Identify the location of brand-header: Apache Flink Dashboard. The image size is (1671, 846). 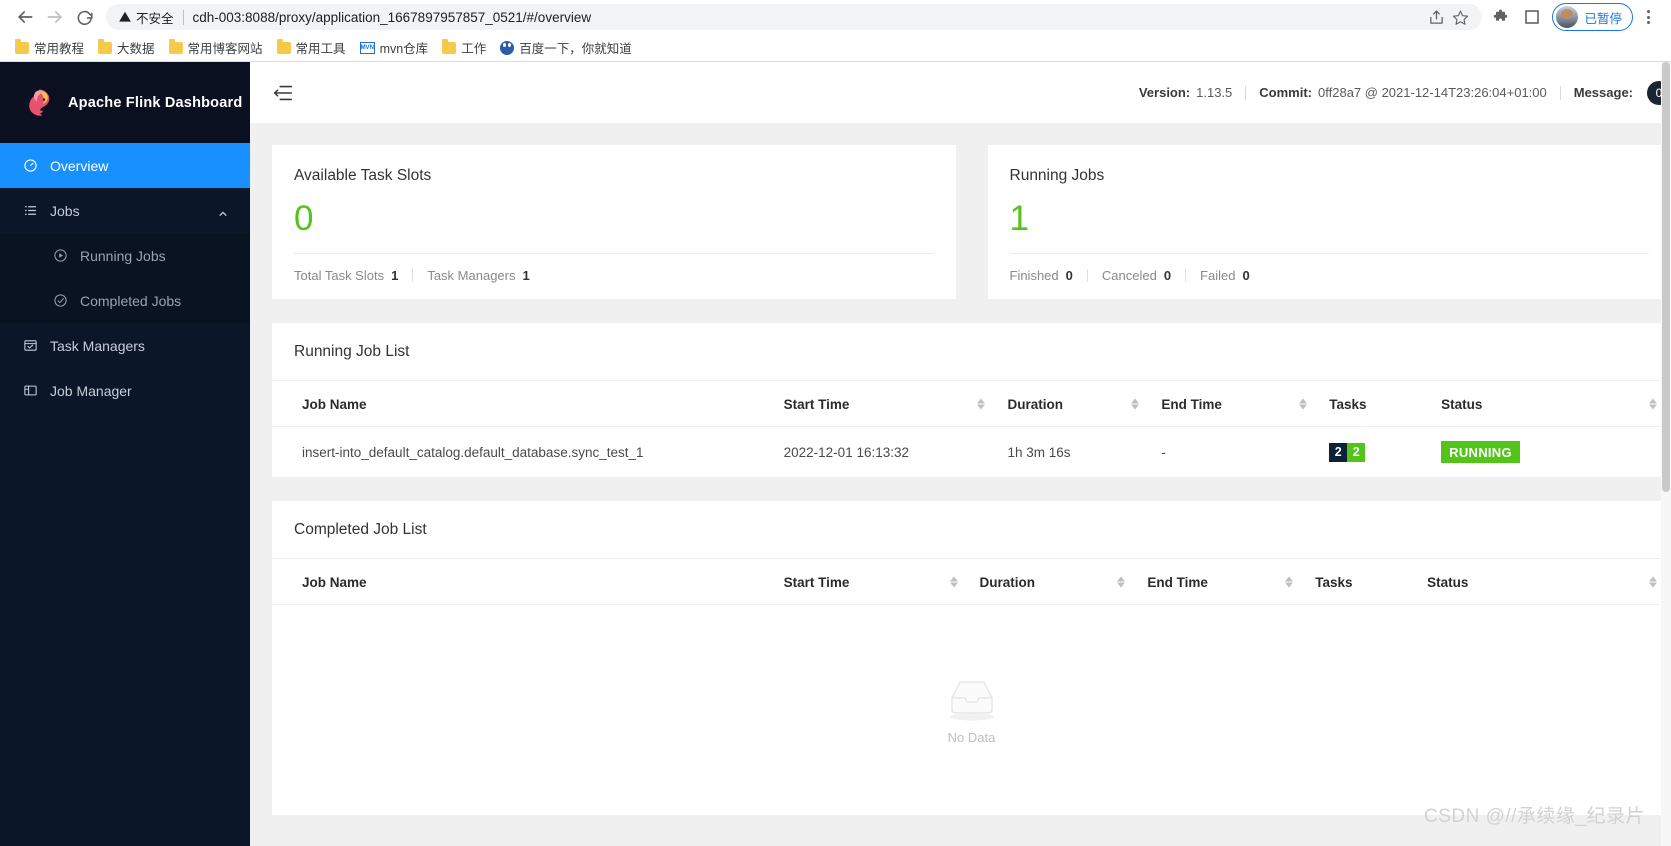
(125, 102).